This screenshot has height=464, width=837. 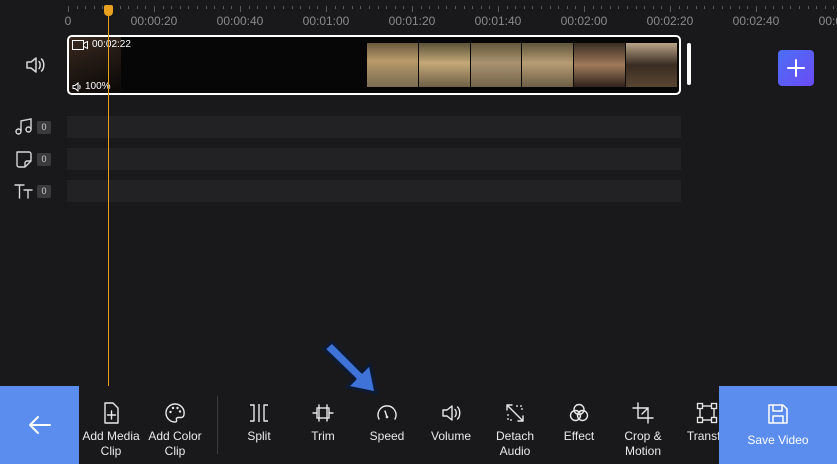 I want to click on ruler-label: 00:01:20, so click(x=412, y=21).